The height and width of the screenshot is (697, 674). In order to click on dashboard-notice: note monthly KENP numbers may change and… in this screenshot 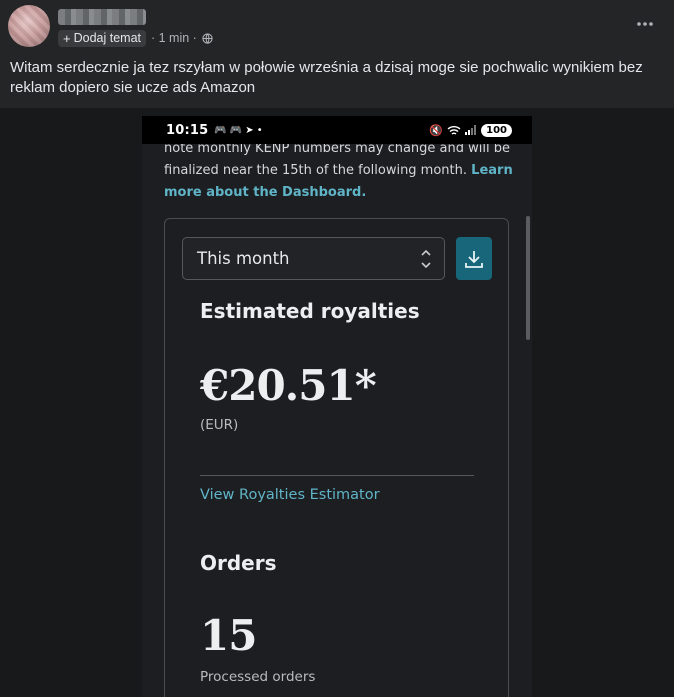, I will do `click(339, 174)`.